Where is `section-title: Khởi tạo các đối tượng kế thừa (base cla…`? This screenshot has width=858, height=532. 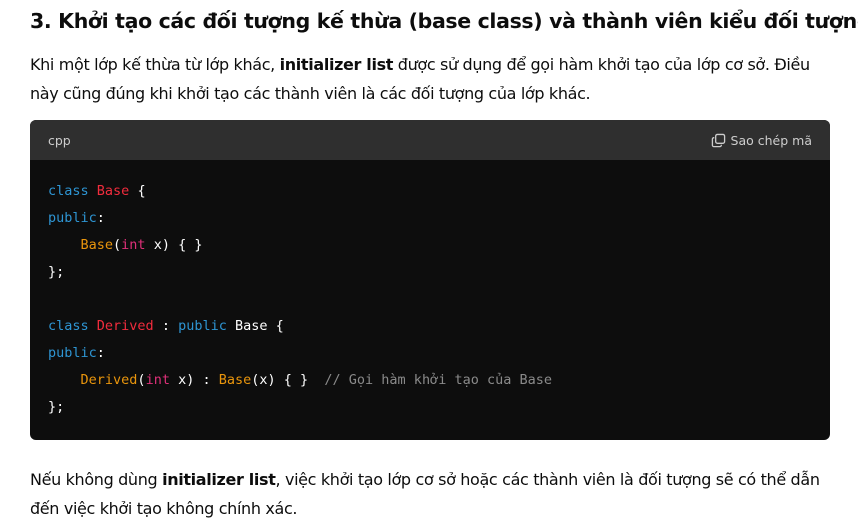
section-title: Khởi tạo các đối tượng kế thừa (base cla… is located at coordinates (458, 21).